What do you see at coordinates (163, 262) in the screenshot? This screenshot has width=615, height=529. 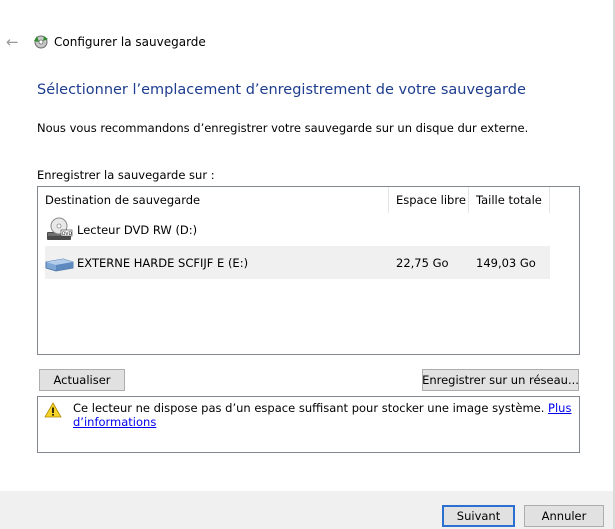 I see `drive-name: EXTERNE HARDE SCFIJF E (E:)` at bounding box center [163, 262].